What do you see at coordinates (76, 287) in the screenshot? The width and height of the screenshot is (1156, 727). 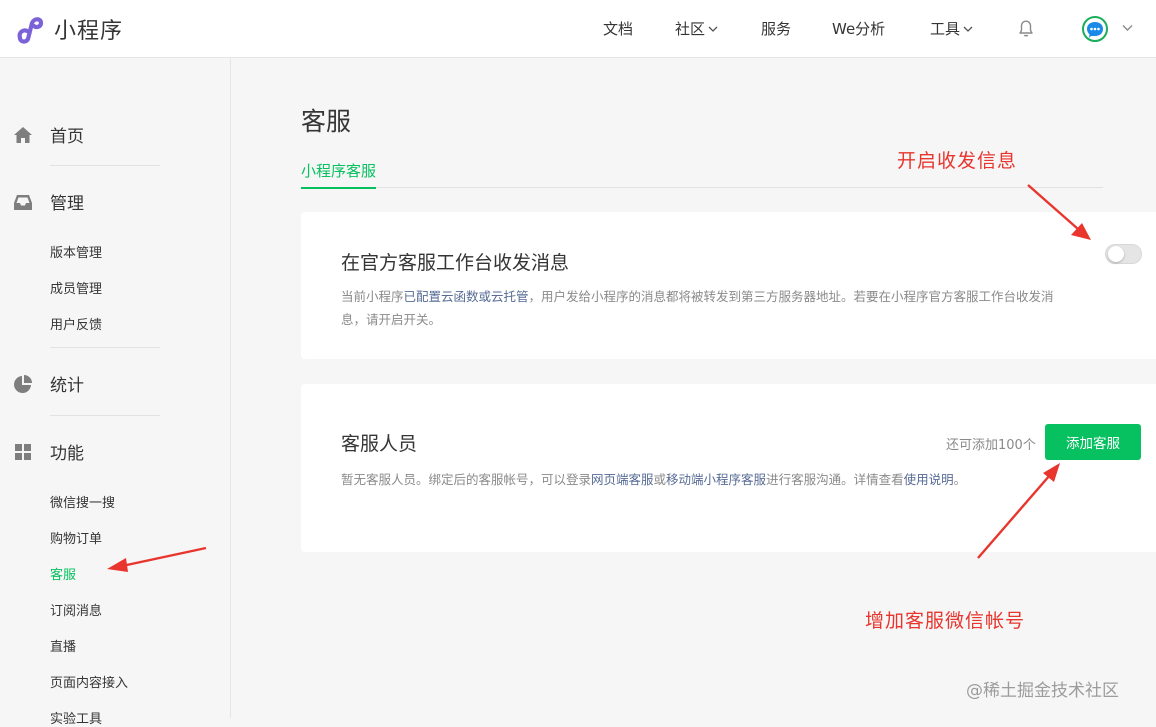 I see `sidebar-item-member-management: 成员管理` at bounding box center [76, 287].